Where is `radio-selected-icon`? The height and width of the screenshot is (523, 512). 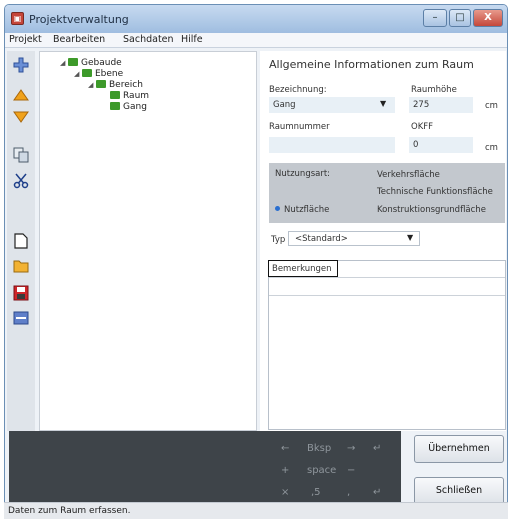
radio-selected-icon is located at coordinates (277, 208).